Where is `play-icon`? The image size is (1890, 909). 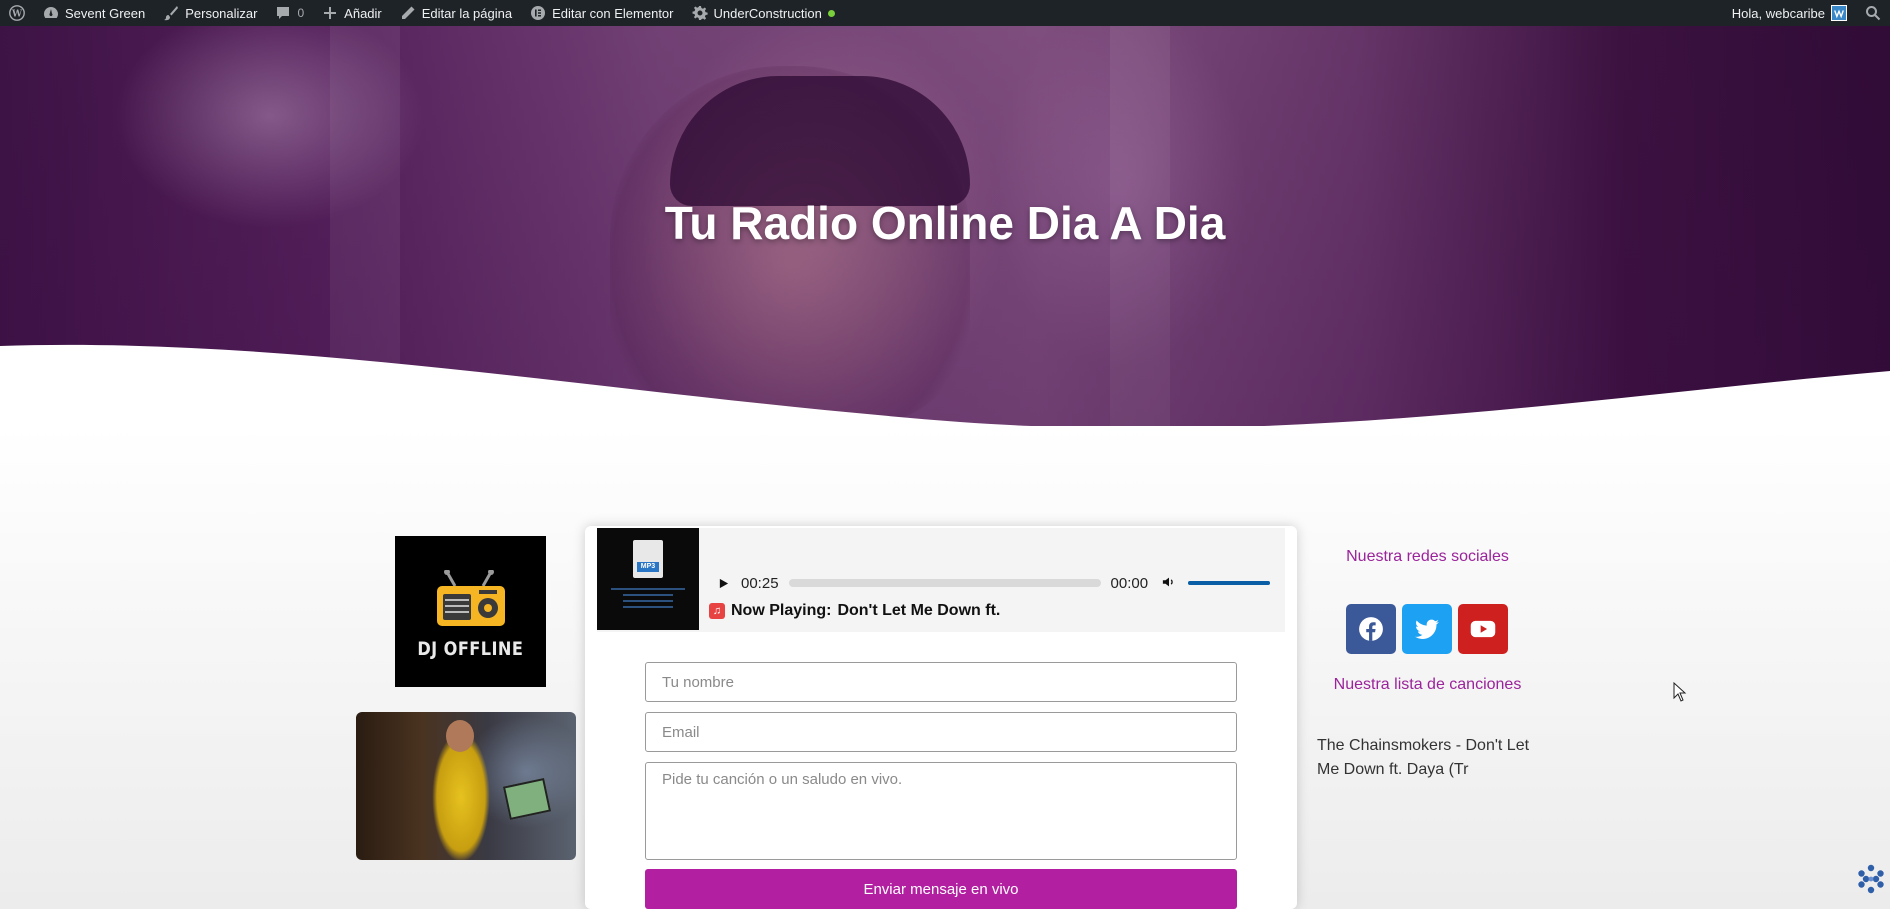 play-icon is located at coordinates (723, 583).